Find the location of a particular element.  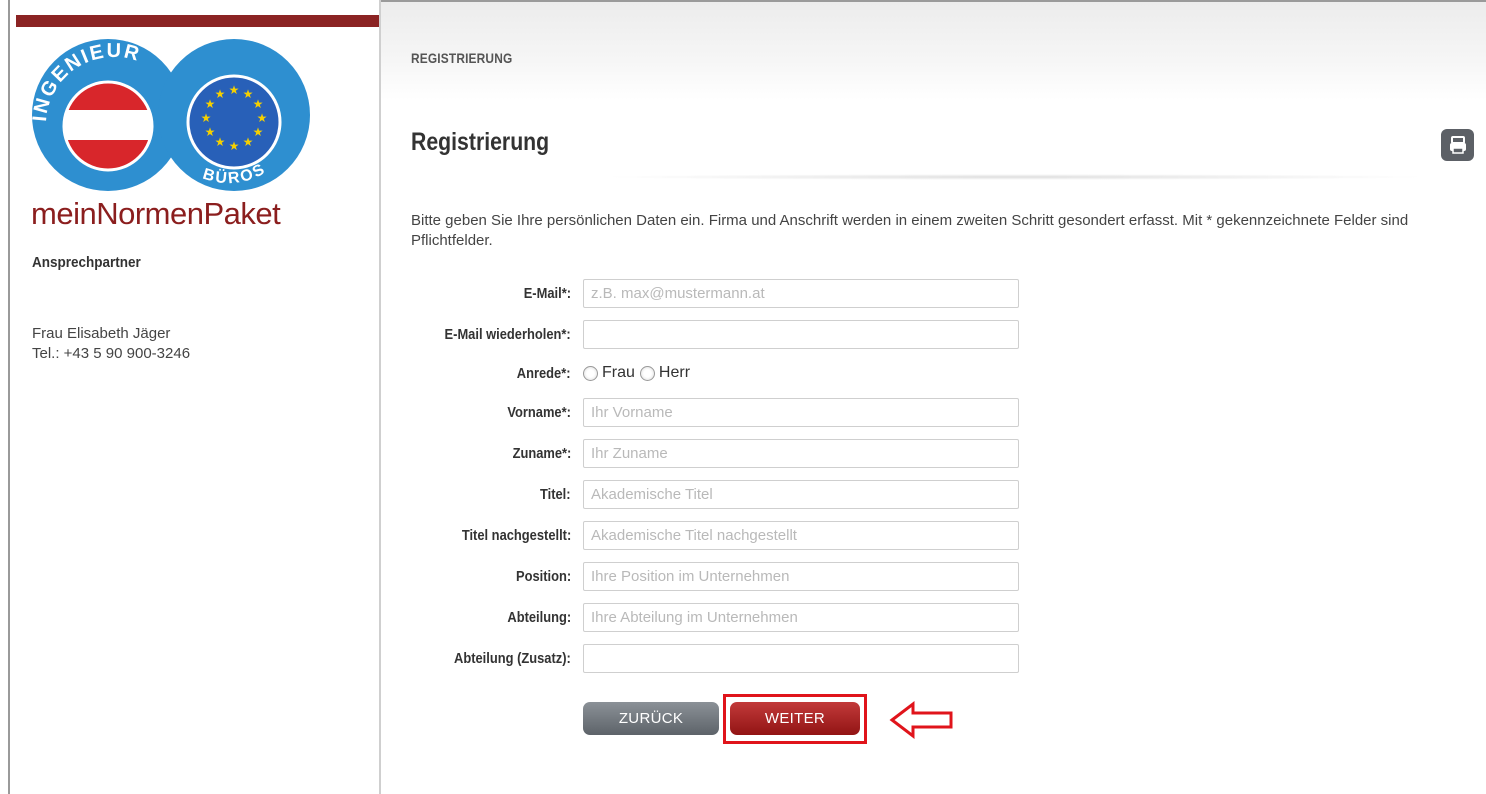

print-button is located at coordinates (1457, 145).